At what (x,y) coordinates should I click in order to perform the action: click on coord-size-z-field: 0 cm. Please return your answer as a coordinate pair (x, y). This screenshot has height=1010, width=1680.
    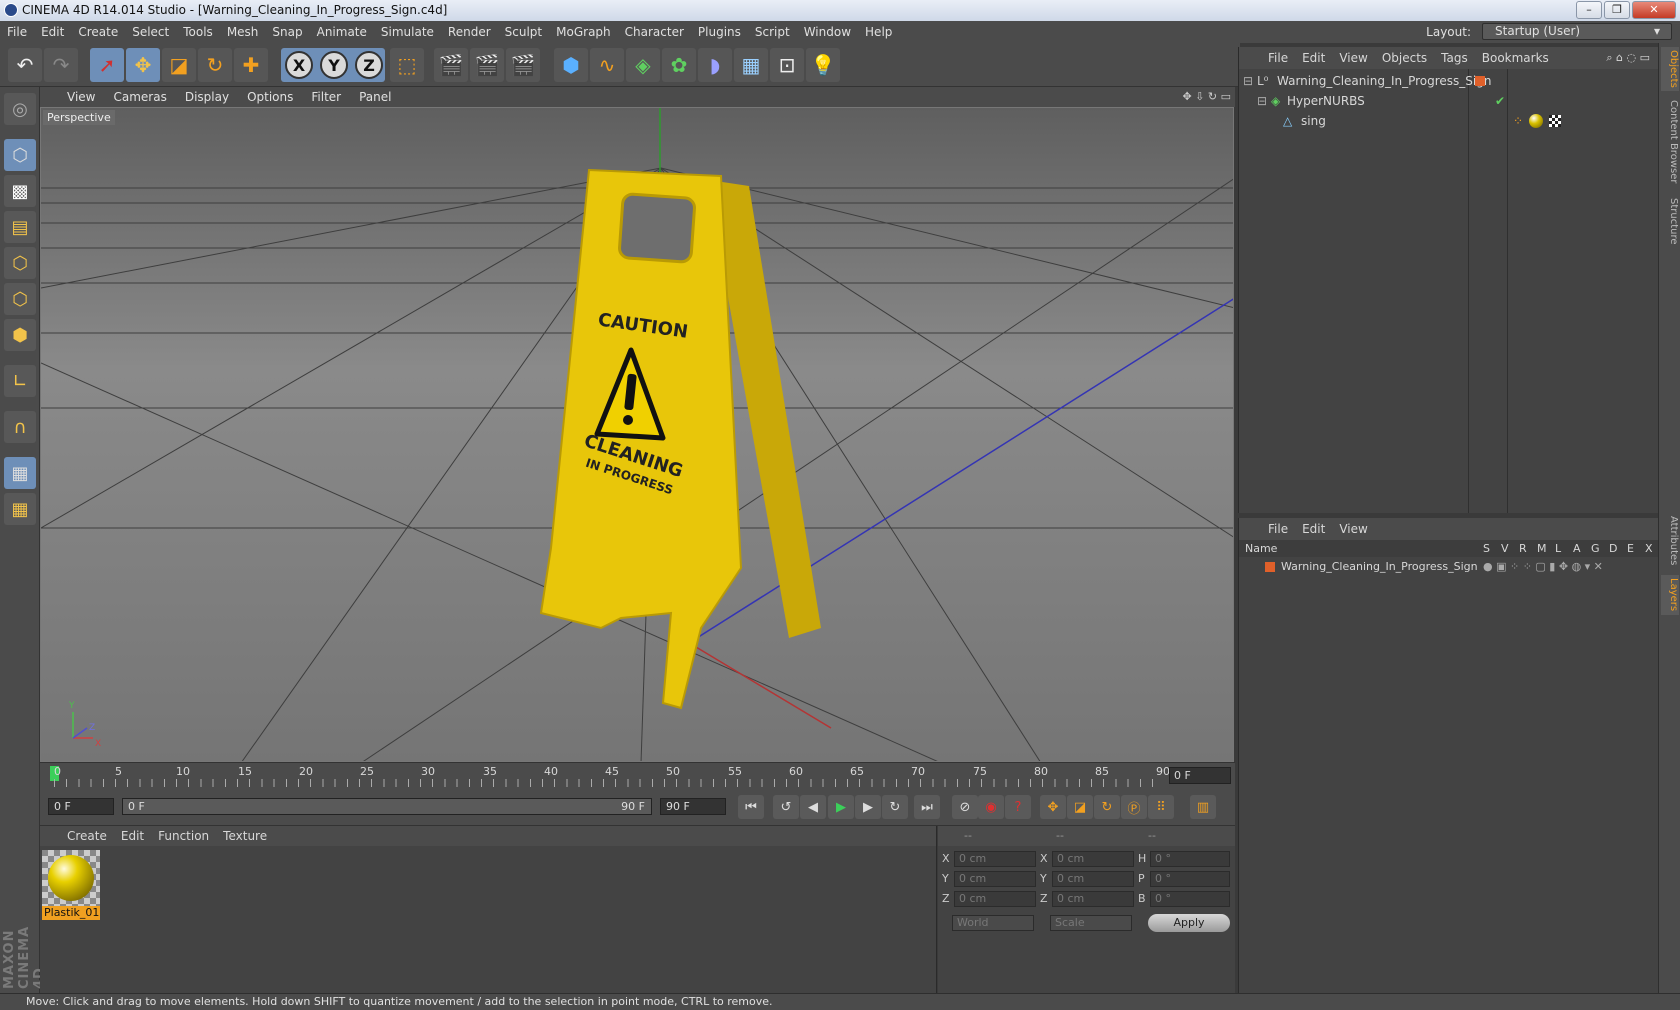
    Looking at the image, I should click on (1093, 899).